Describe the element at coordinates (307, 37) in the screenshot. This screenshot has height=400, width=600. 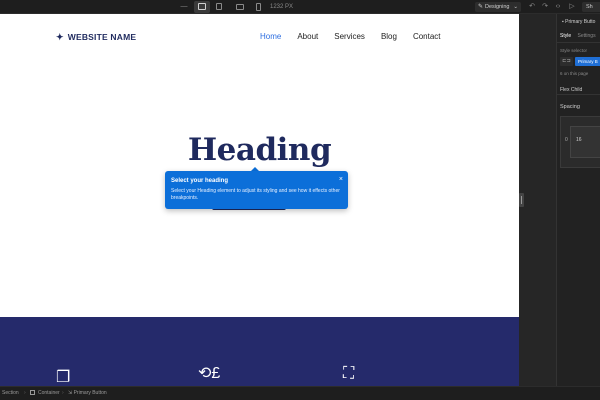
I see `nav-link-about: About` at that location.